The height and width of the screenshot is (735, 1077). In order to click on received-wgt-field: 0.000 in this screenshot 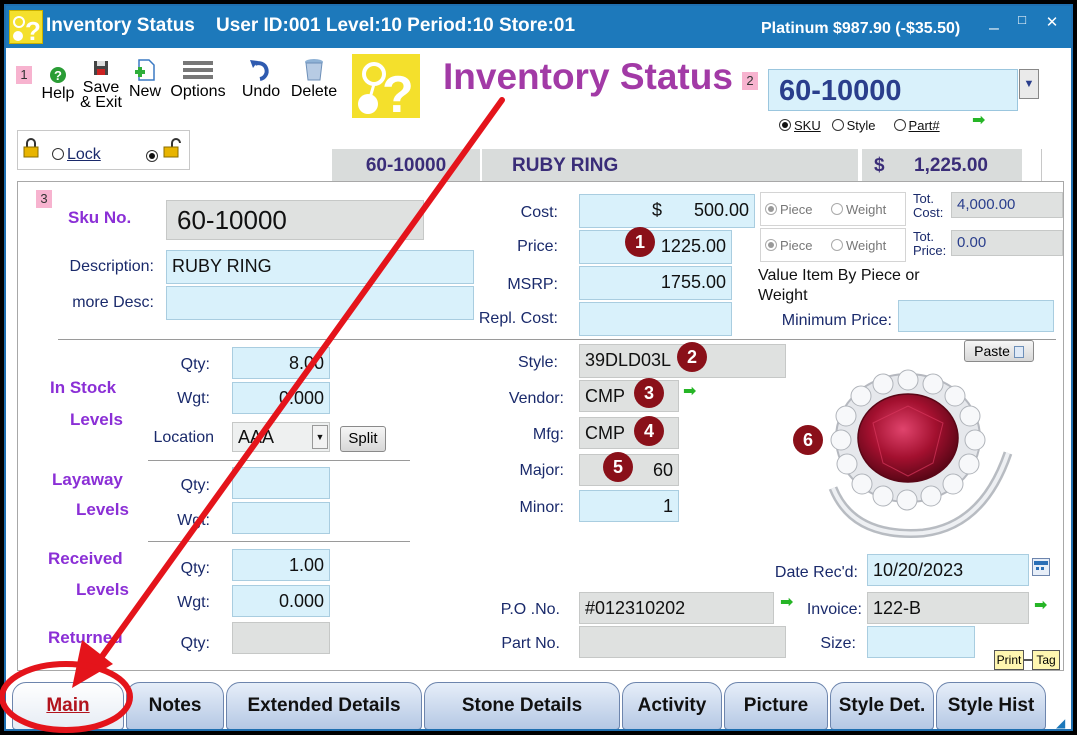, I will do `click(281, 601)`.